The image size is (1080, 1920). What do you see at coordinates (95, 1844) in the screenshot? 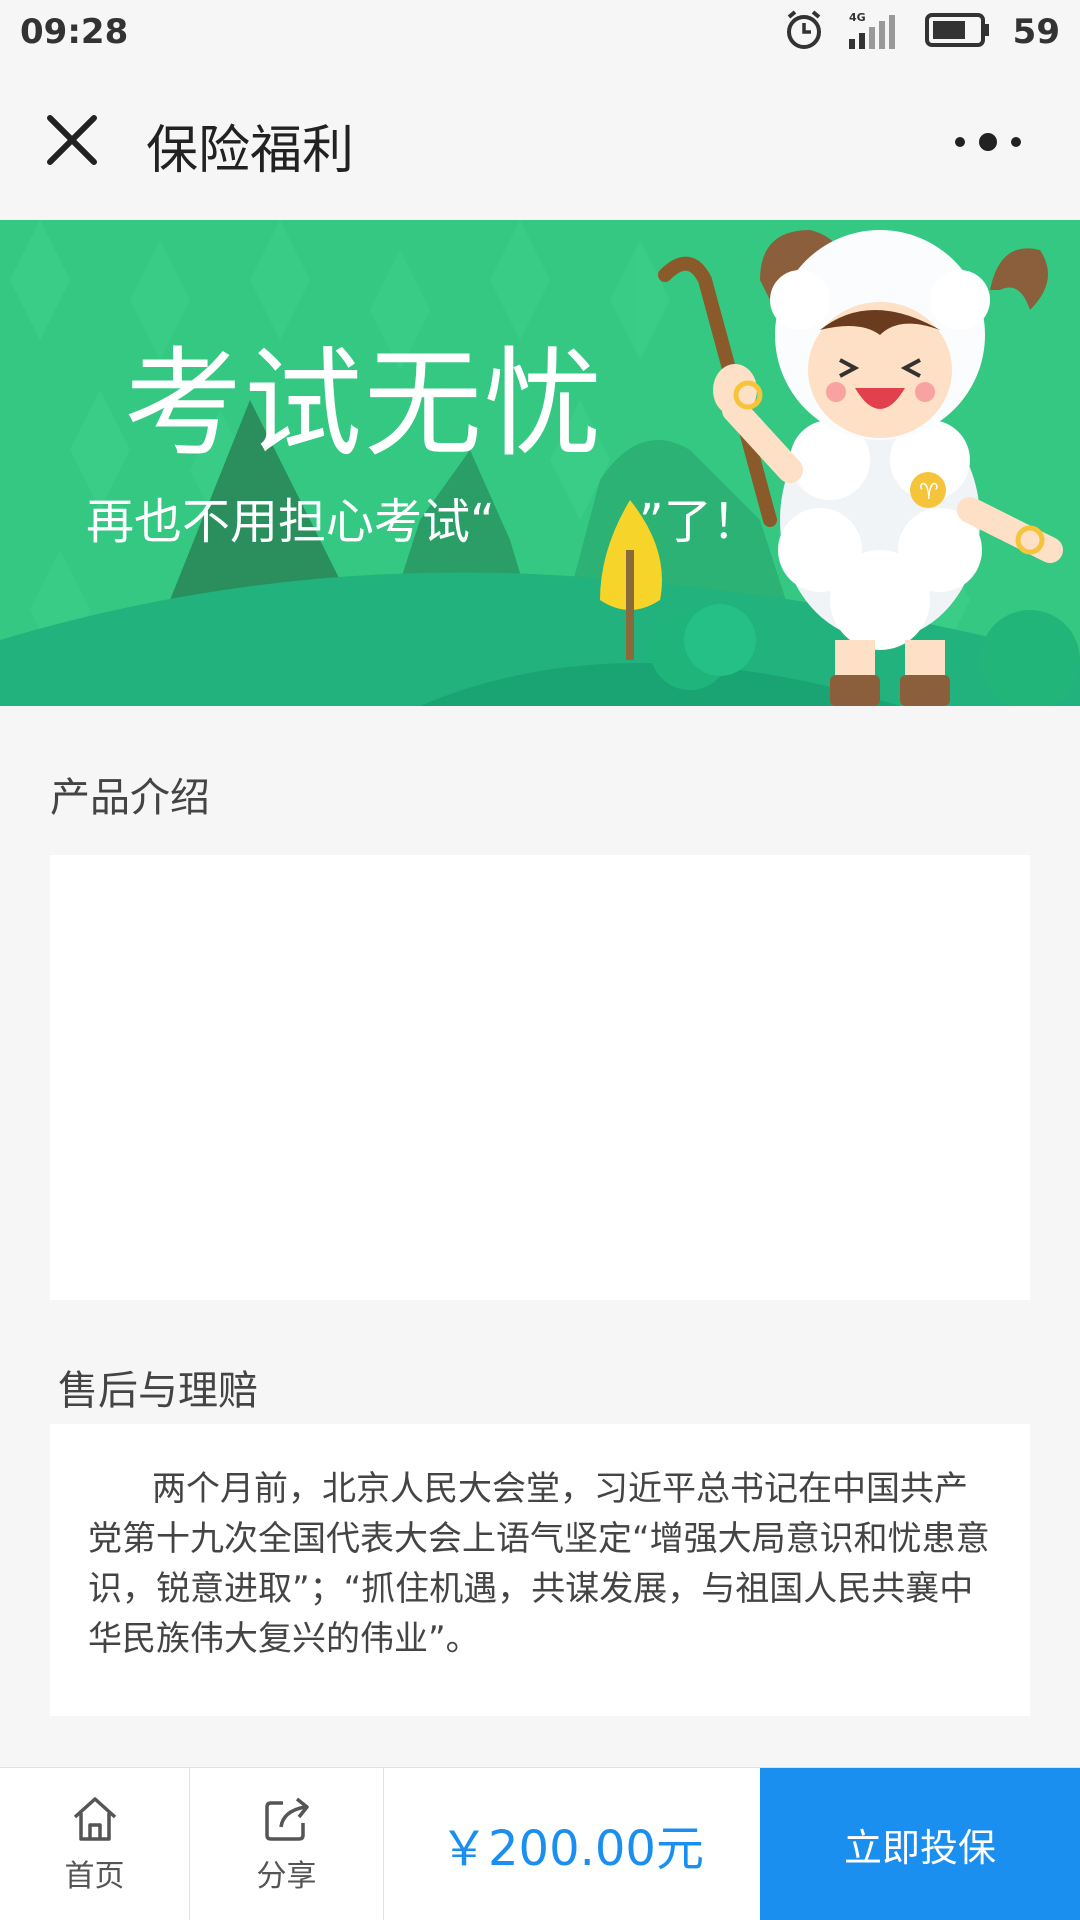
I see `tab-home: 首页` at bounding box center [95, 1844].